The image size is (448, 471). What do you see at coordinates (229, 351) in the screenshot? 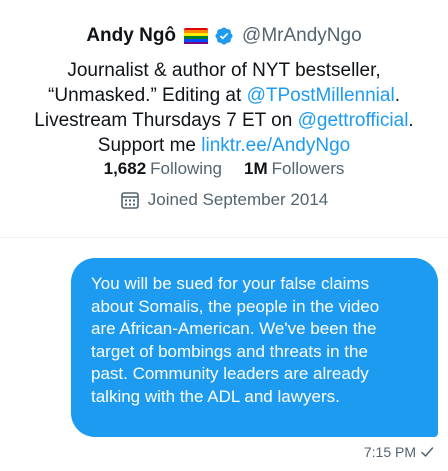
I see `message-line: target of bombings and threats in the` at bounding box center [229, 351].